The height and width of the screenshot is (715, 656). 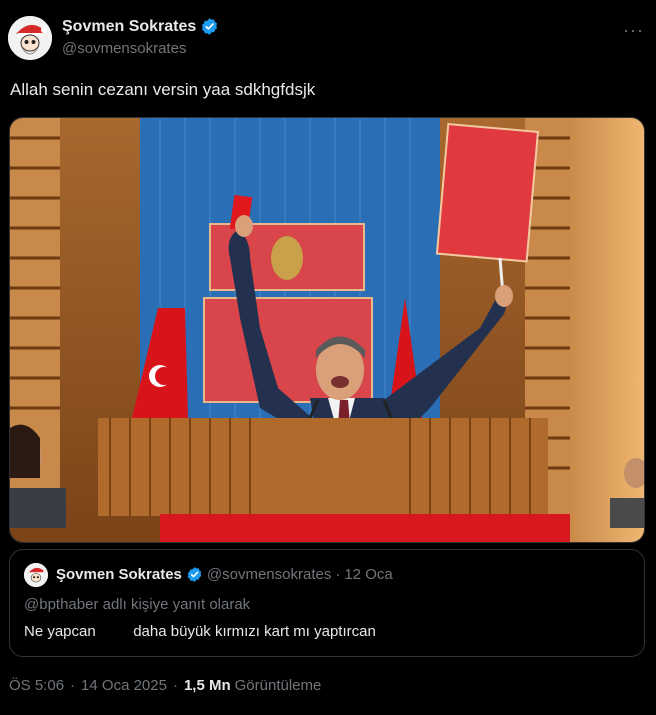 What do you see at coordinates (278, 685) in the screenshot?
I see `views-label: Görüntüleme` at bounding box center [278, 685].